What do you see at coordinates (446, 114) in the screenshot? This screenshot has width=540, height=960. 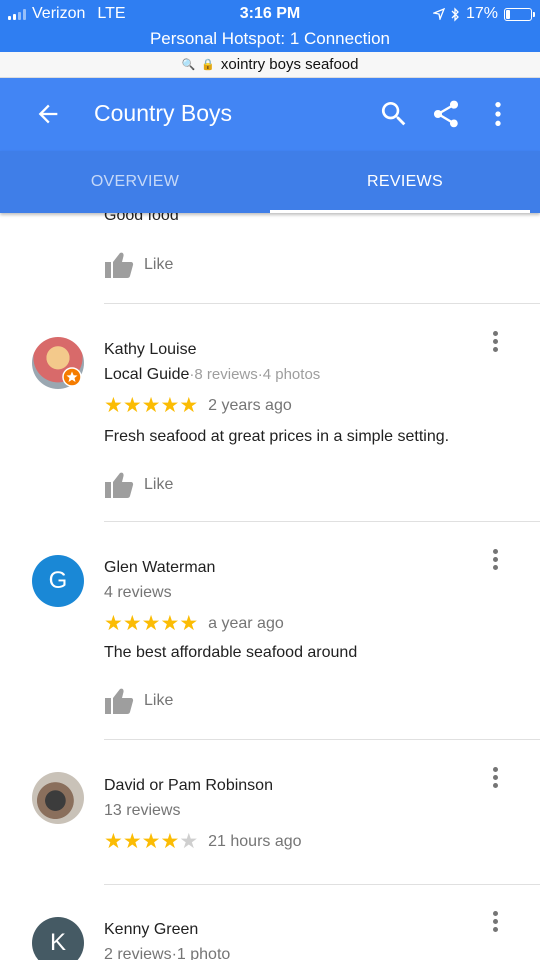 I see `share-icon` at bounding box center [446, 114].